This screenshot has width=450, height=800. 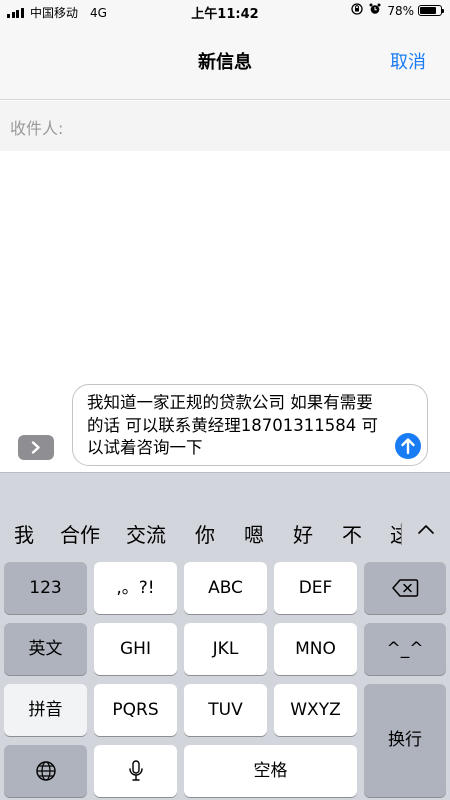 What do you see at coordinates (80, 533) in the screenshot?
I see `candidate-word: 合作` at bounding box center [80, 533].